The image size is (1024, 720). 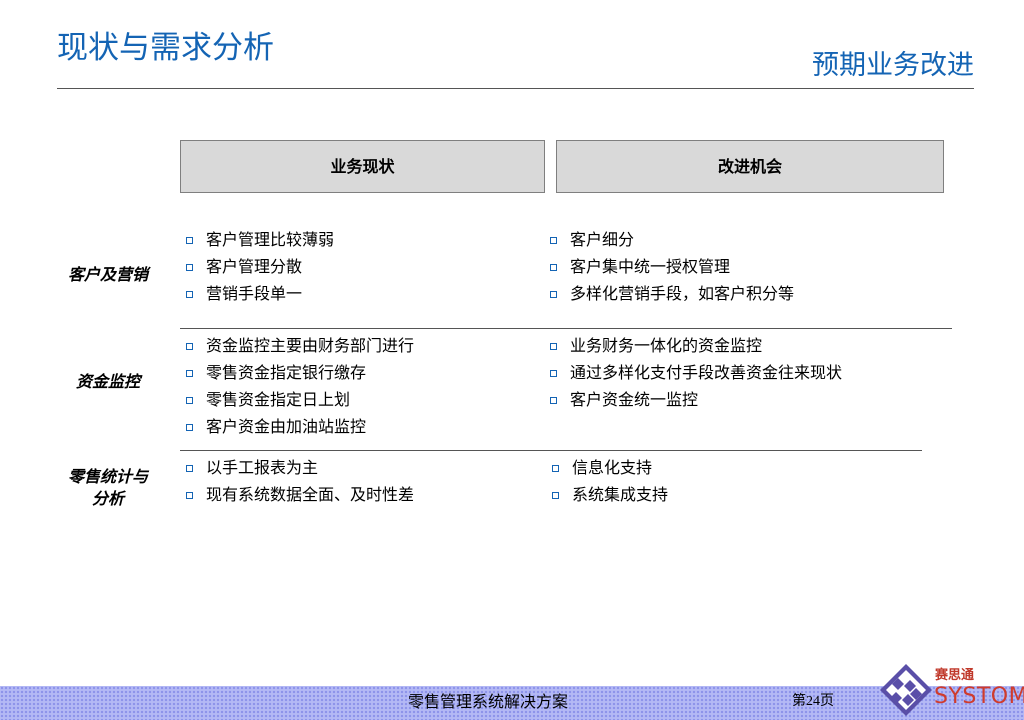 I want to click on row-label-customer: 客户及营销, so click(x=107, y=274).